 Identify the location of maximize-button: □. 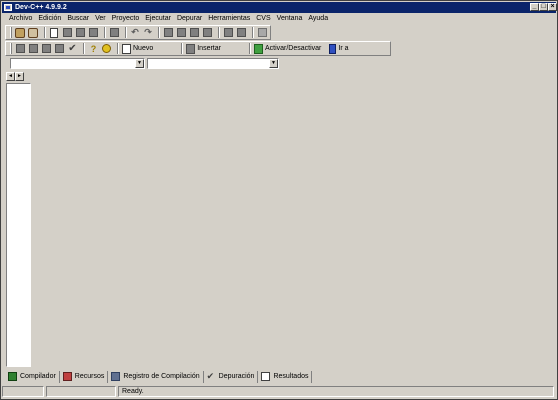
(543, 7).